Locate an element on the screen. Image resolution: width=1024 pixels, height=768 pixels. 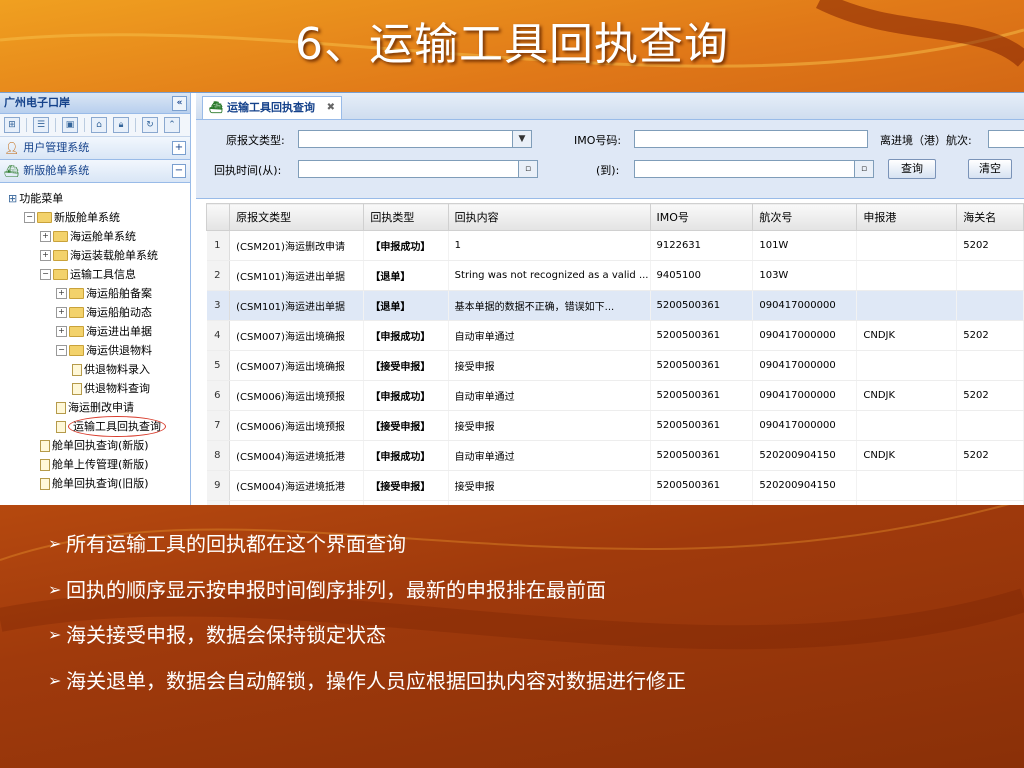
tree-expand-icon: ⊞ is located at coordinates (12, 125).